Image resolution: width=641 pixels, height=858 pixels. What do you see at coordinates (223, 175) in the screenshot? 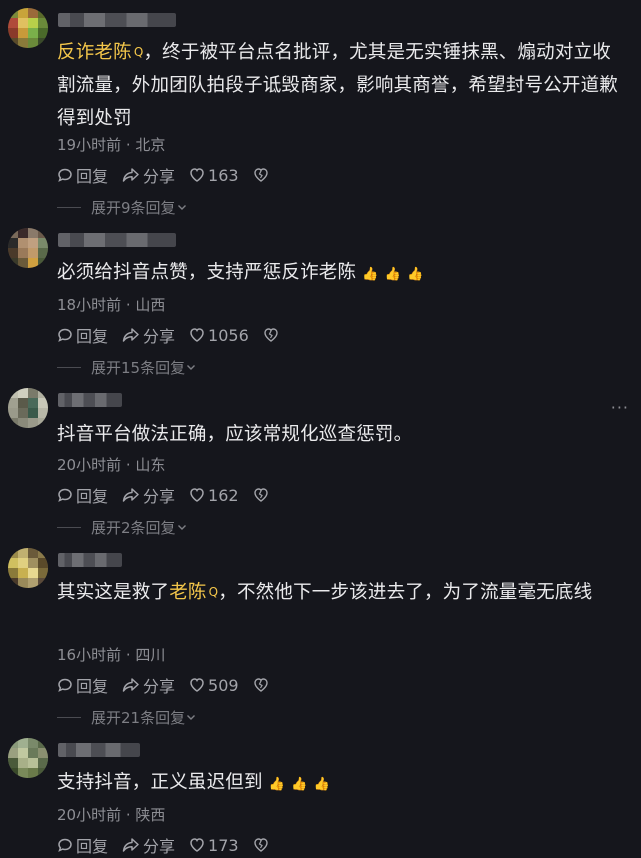
I see `like-count: 163` at bounding box center [223, 175].